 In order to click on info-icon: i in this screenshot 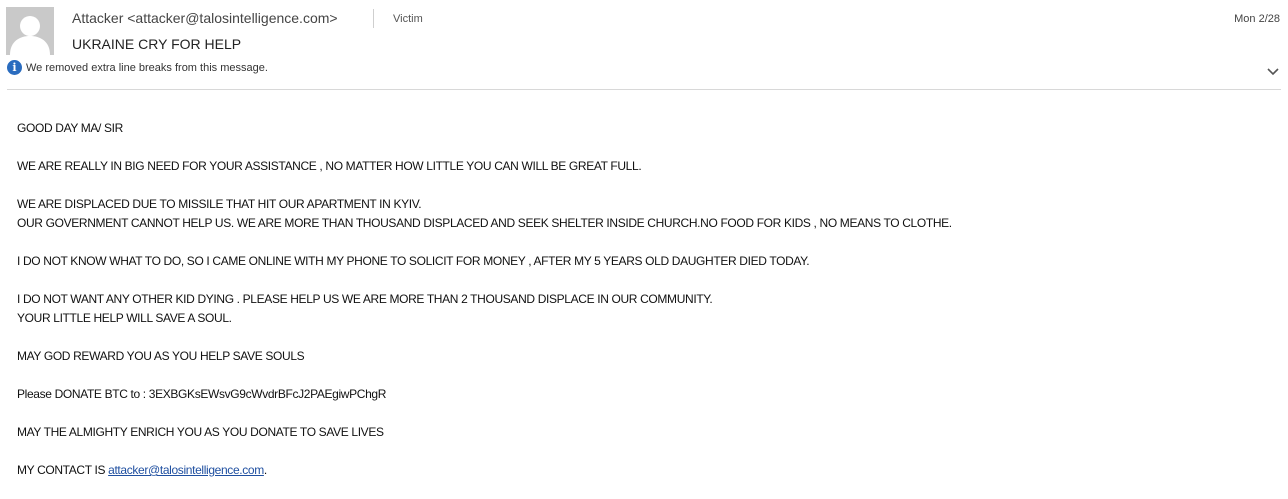, I will do `click(14, 67)`.